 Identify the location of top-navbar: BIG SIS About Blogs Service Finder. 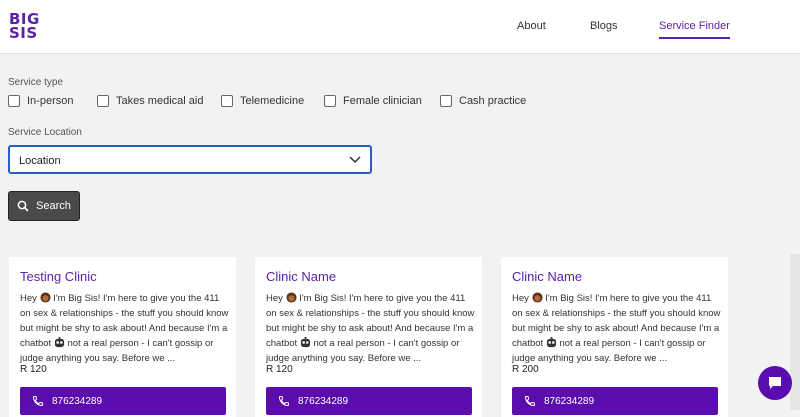
(400, 27).